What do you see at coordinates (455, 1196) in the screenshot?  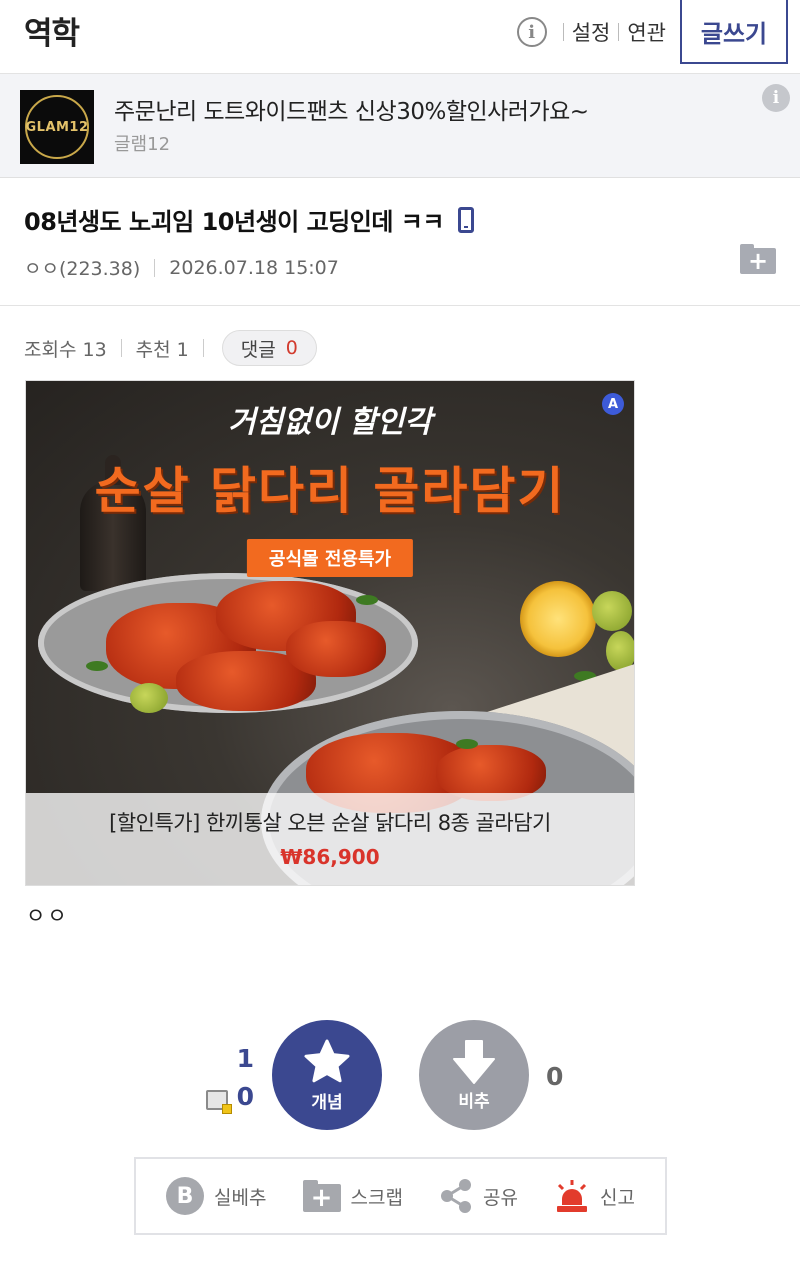 I see `share-icon` at bounding box center [455, 1196].